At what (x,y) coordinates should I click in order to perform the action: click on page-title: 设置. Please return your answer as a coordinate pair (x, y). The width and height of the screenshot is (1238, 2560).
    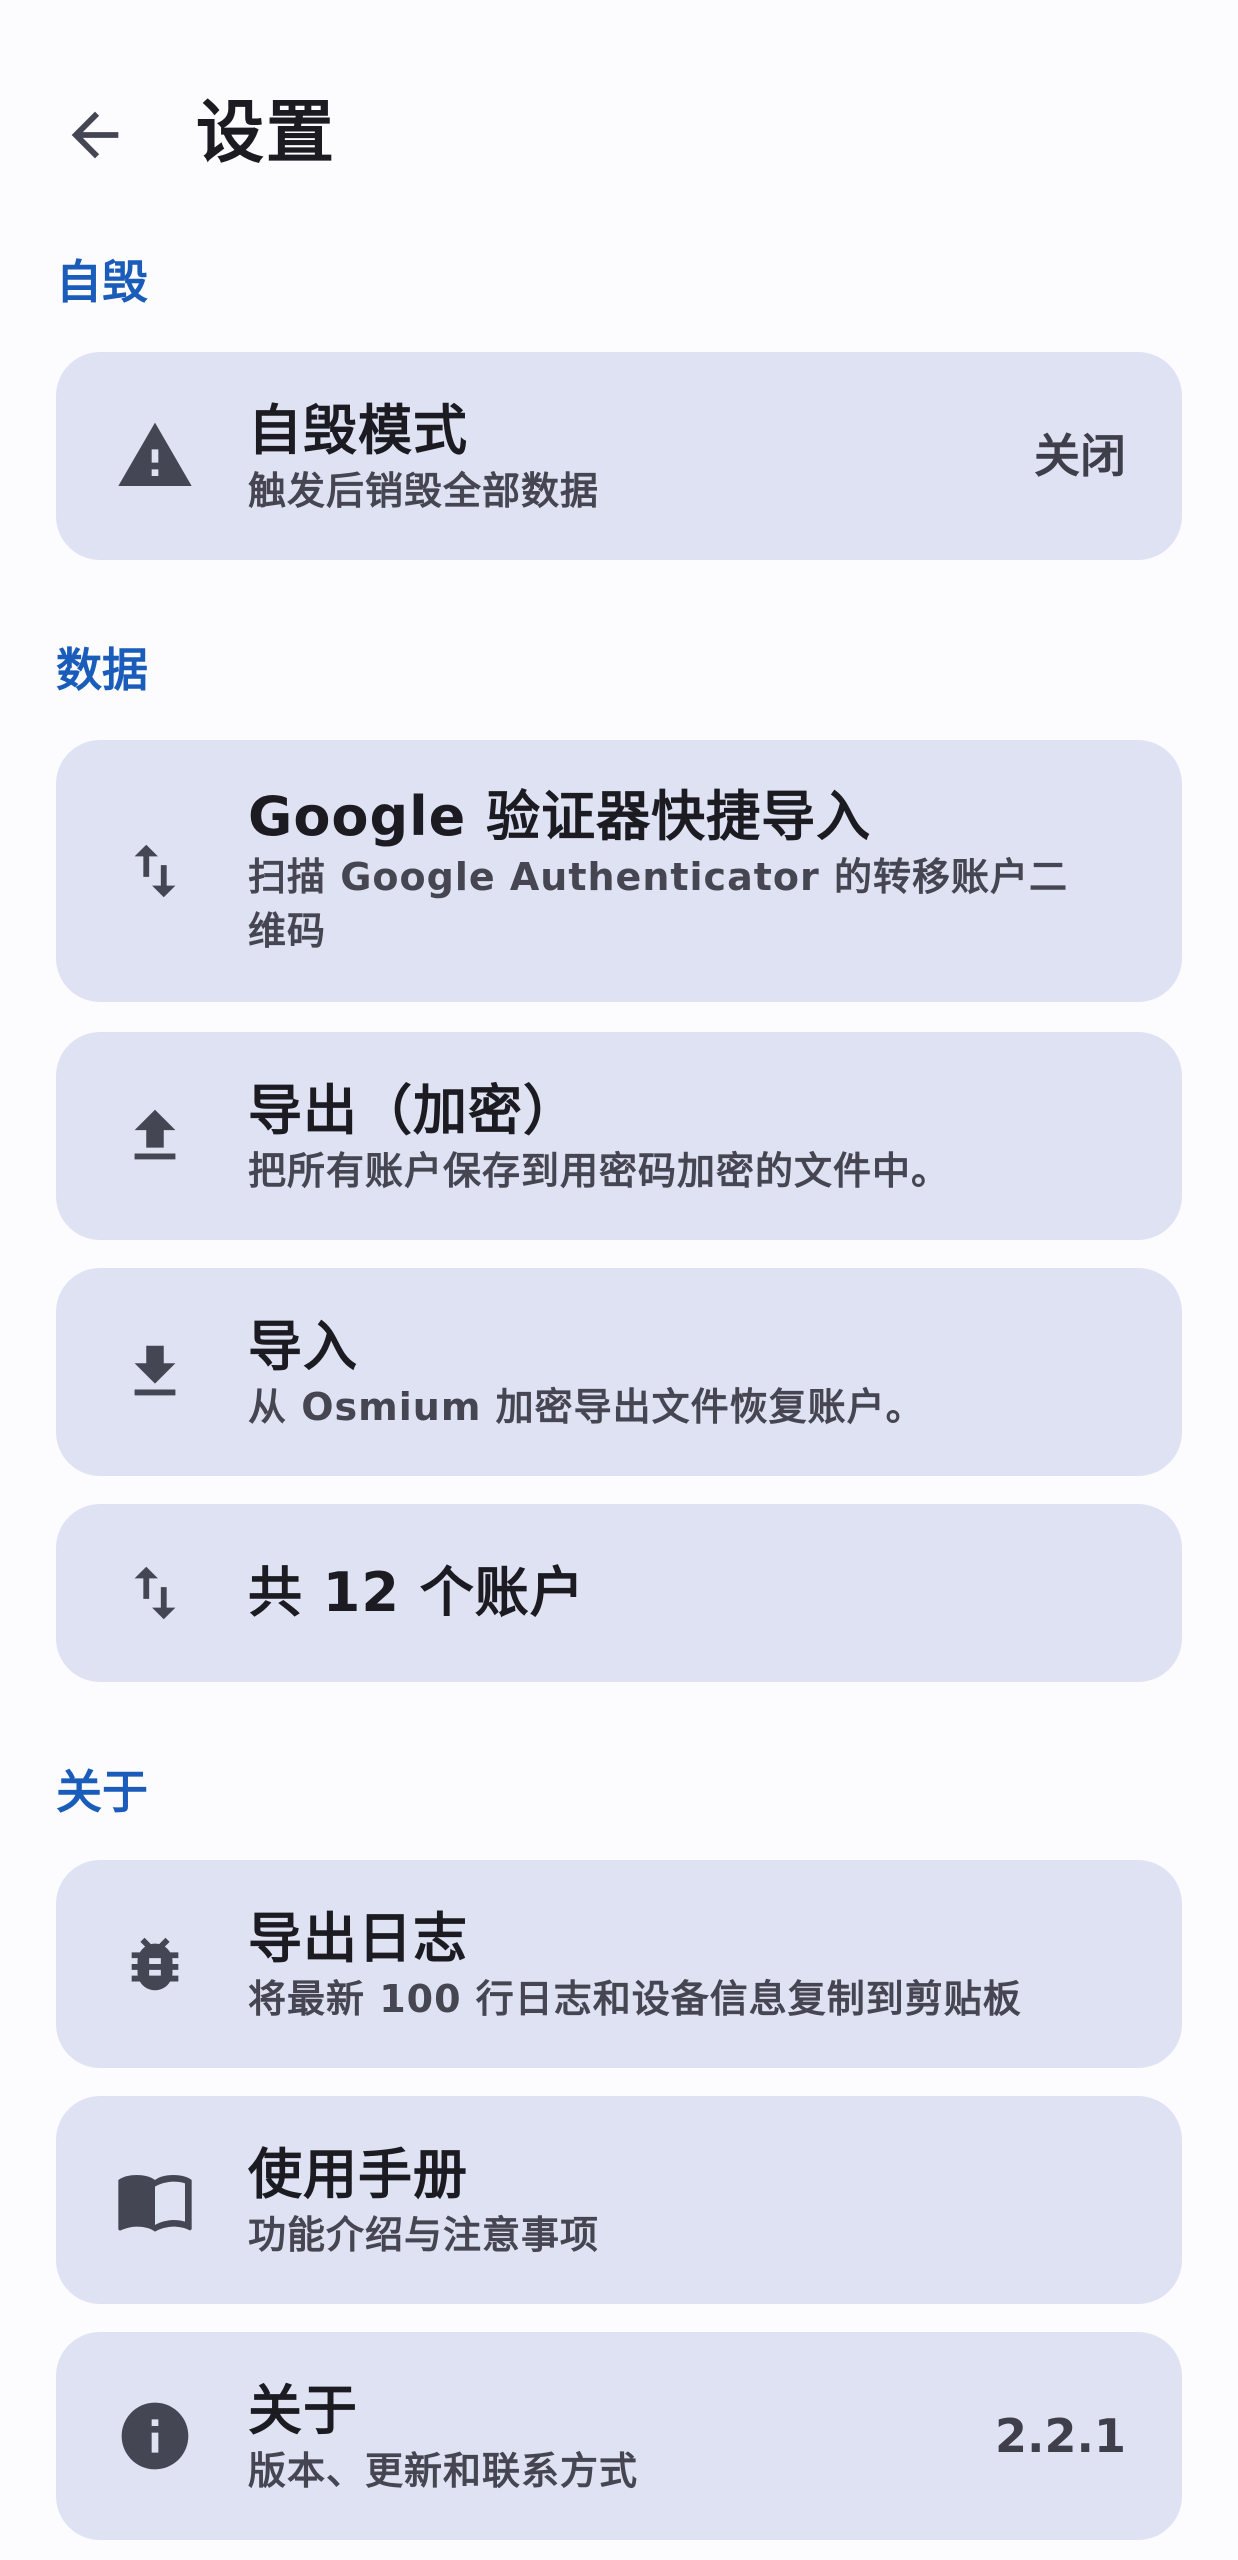
    Looking at the image, I should click on (266, 133).